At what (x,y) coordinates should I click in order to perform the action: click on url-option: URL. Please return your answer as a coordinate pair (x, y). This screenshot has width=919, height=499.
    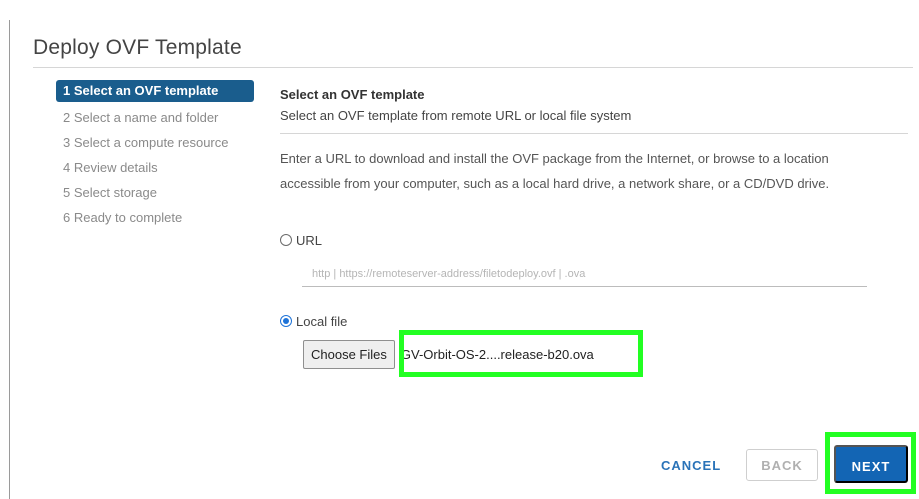
    Looking at the image, I should click on (301, 240).